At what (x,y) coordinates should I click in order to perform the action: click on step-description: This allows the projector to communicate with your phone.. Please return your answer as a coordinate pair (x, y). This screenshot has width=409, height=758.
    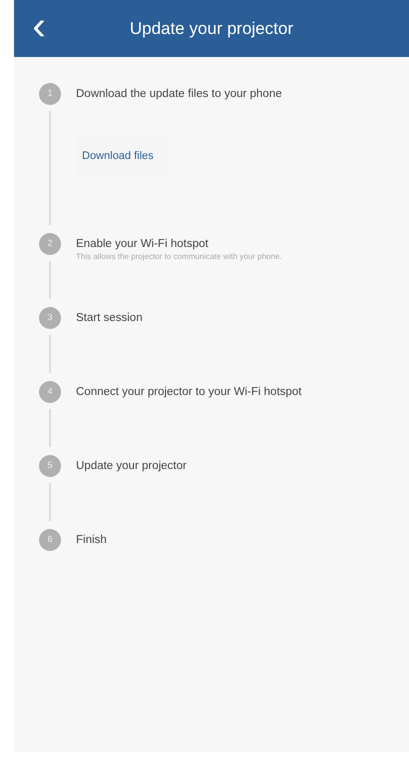
    Looking at the image, I should click on (179, 256).